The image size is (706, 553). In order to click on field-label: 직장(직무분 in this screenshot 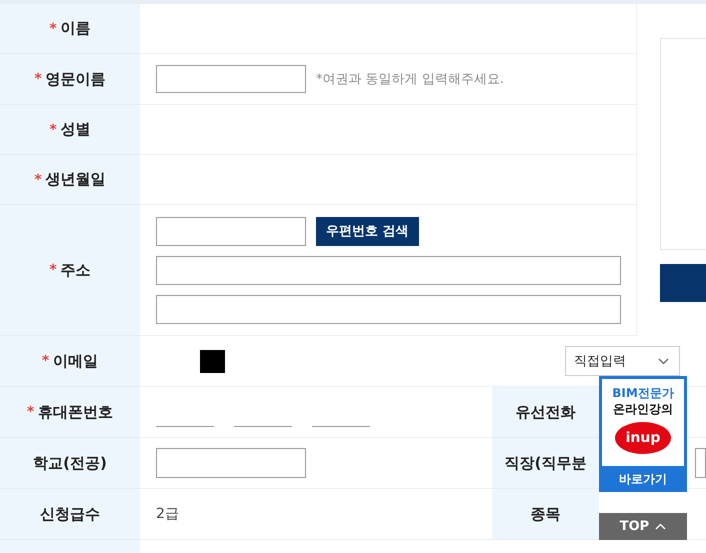, I will do `click(545, 463)`.